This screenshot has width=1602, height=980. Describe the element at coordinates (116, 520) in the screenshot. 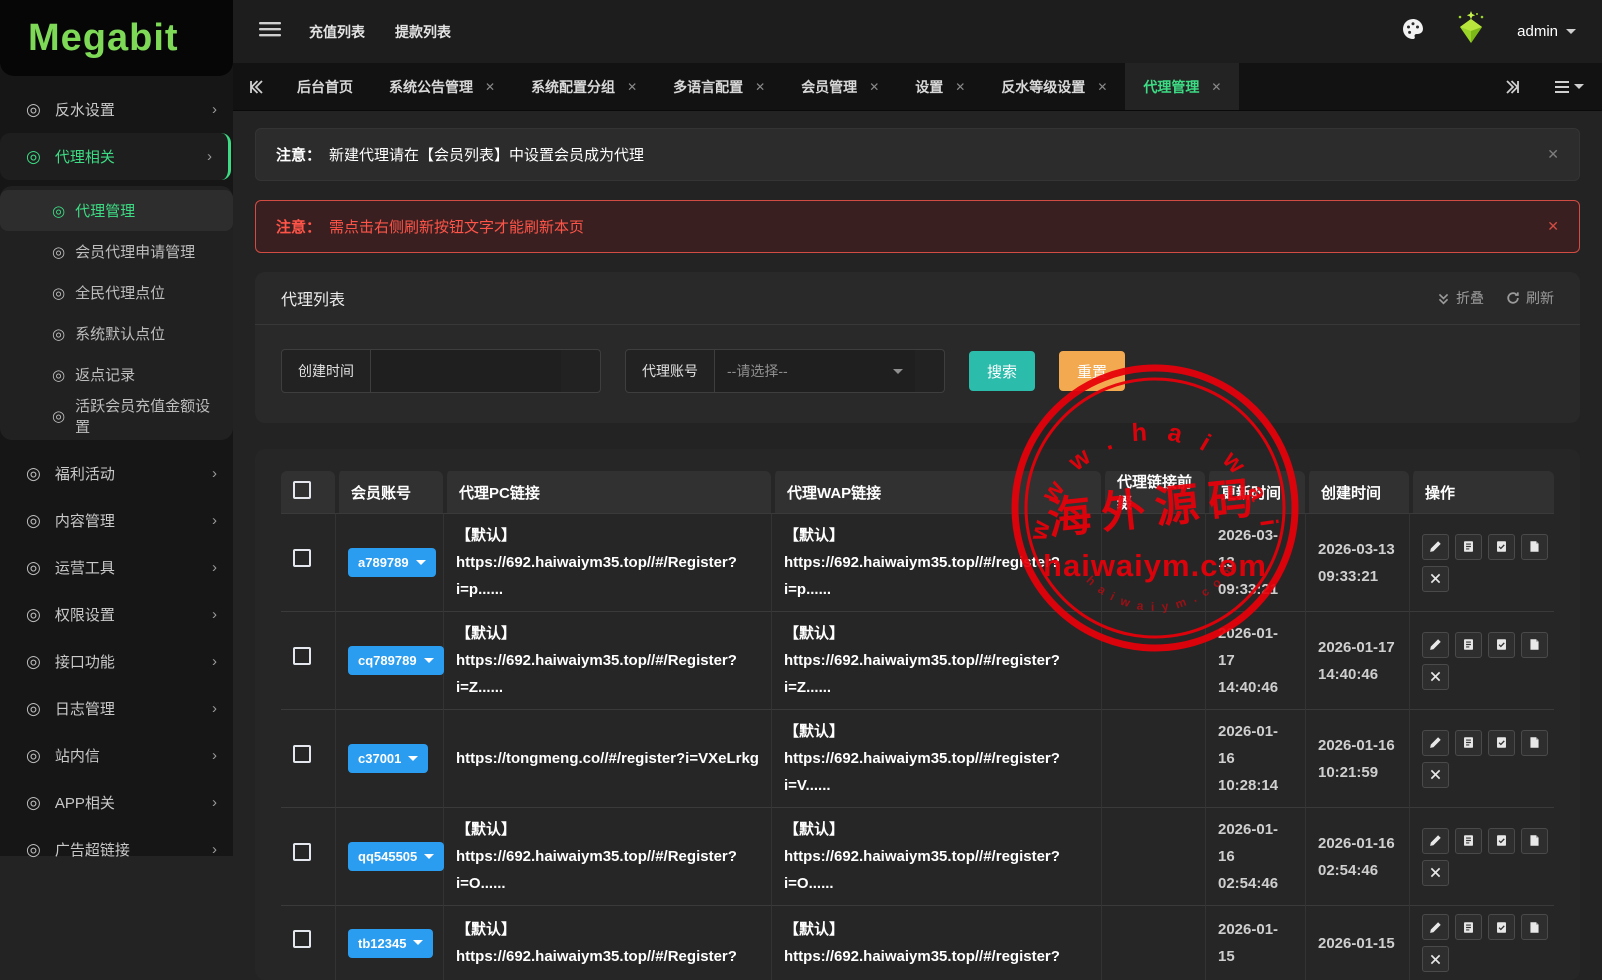

I see `sidebar-item: ◎ 内容管理 ›` at that location.